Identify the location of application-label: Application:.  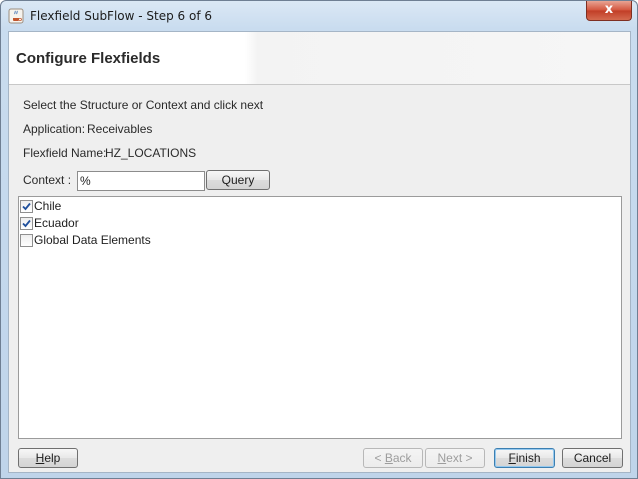
(54, 129).